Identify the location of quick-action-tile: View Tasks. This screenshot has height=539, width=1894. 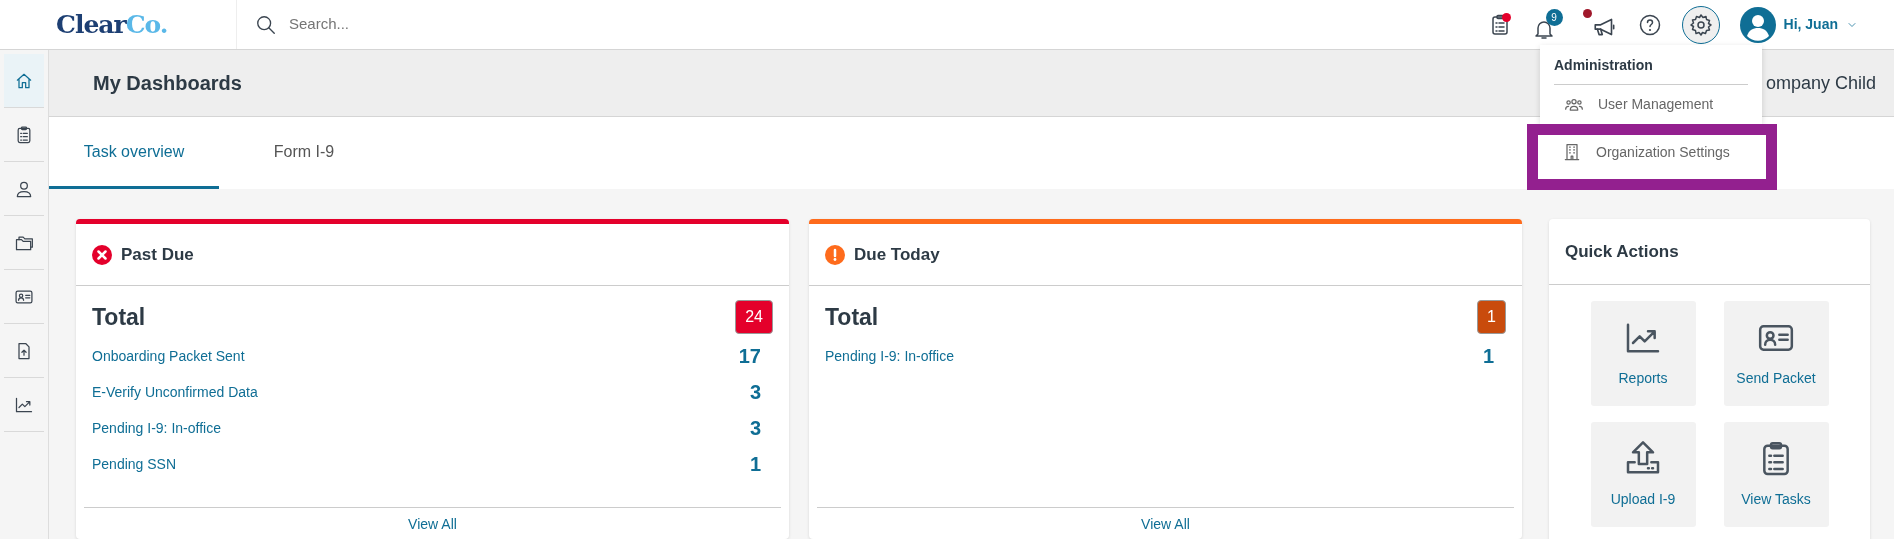
(1776, 474).